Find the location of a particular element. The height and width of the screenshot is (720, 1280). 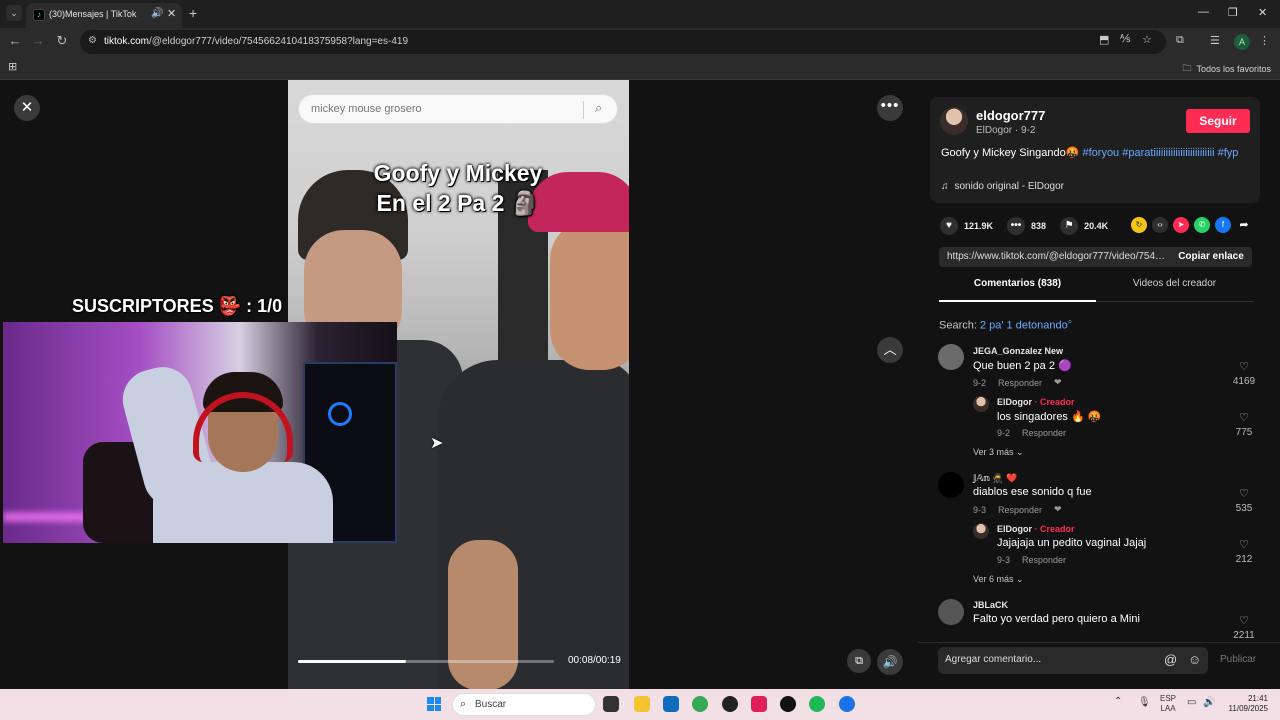

clock: 21:41 11/09/2025 is located at coordinates (1247, 704).